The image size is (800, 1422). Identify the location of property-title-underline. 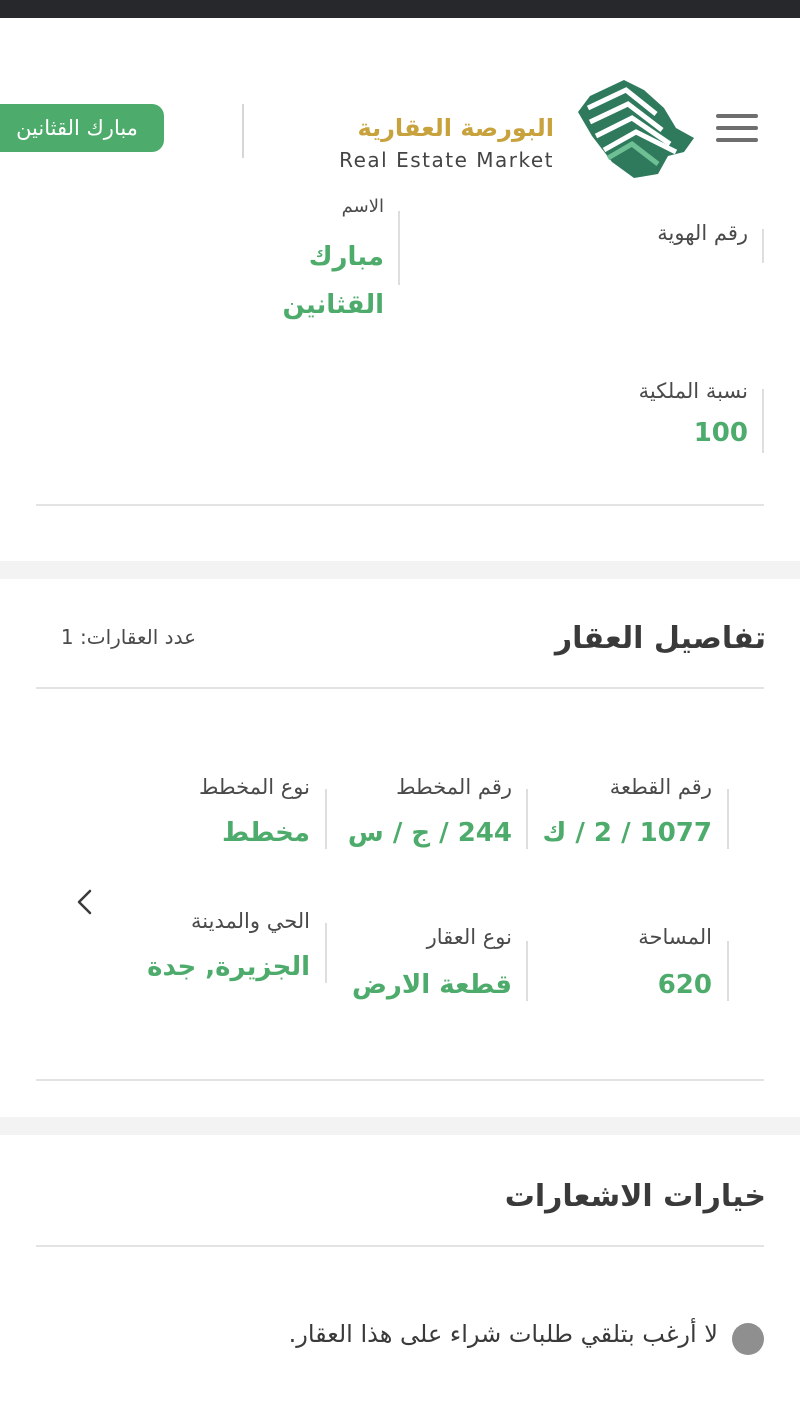
(400, 688).